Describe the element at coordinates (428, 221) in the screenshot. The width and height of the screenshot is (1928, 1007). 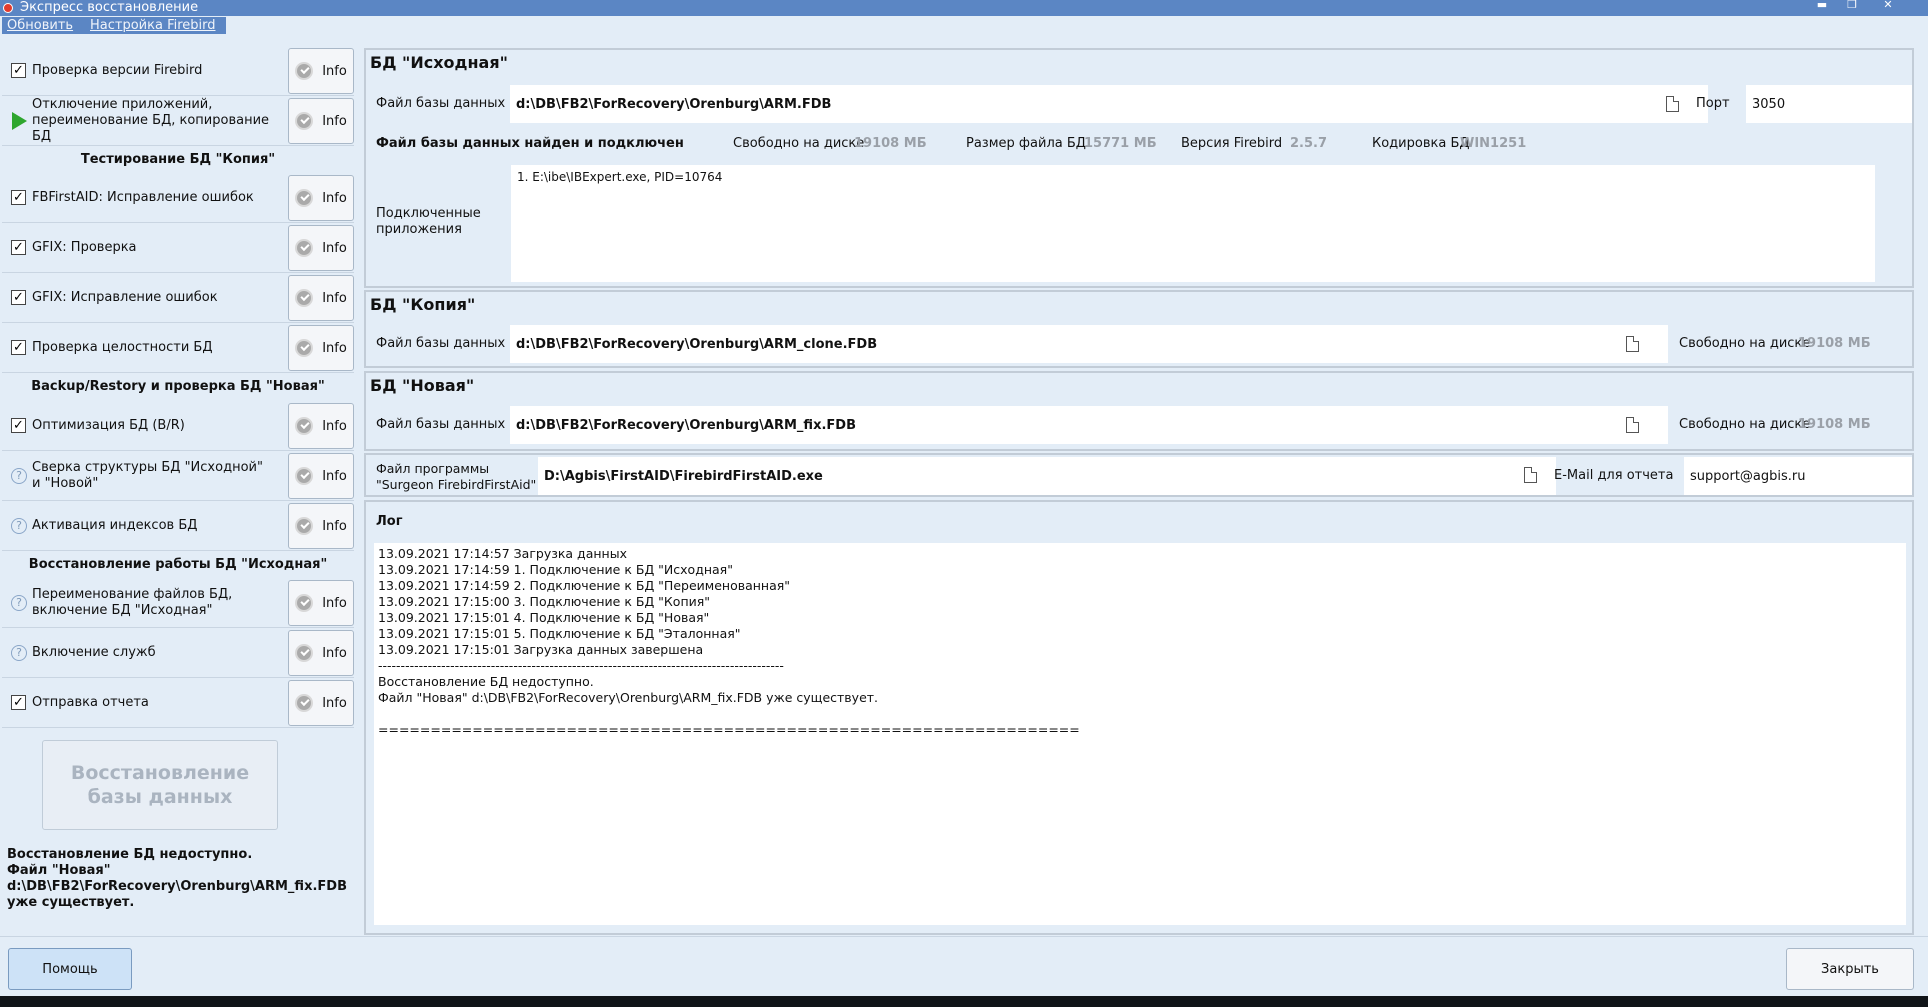
I see `connected-apps-label: Подключенные приложения` at that location.